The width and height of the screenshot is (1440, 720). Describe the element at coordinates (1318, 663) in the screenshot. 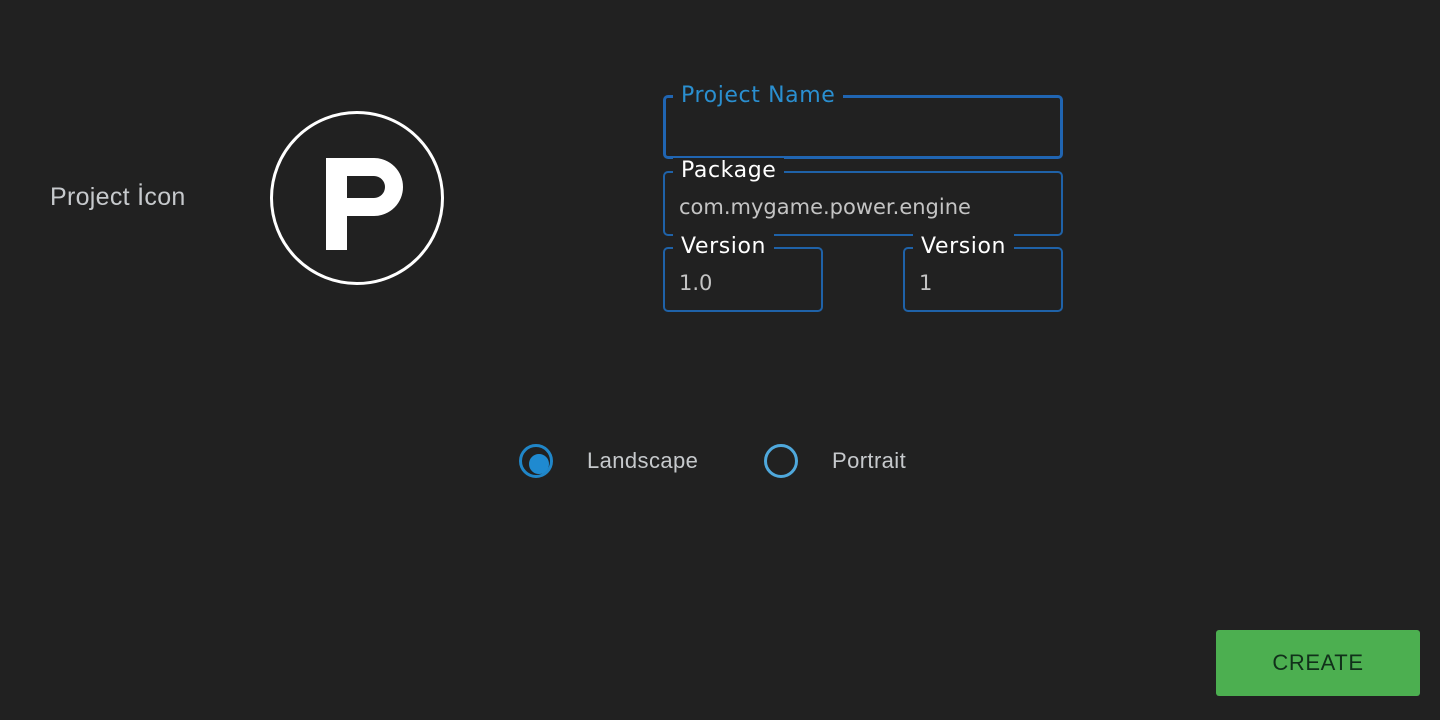

I see `create-button: CREATE` at that location.